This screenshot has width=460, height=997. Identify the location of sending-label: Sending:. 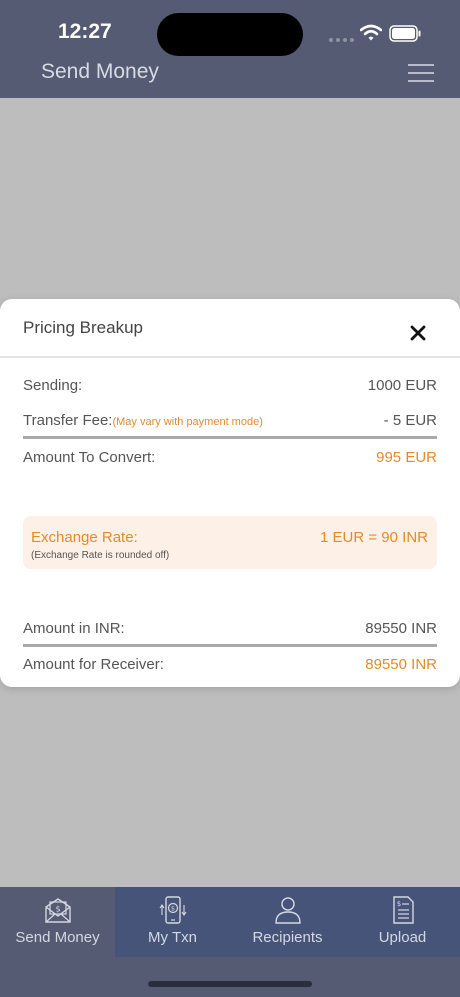
(53, 385).